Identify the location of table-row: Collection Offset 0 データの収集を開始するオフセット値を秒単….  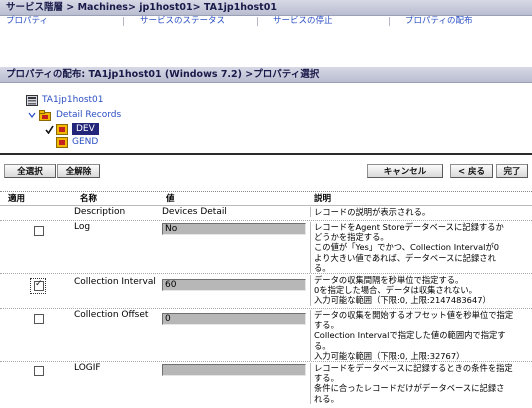
(266, 335).